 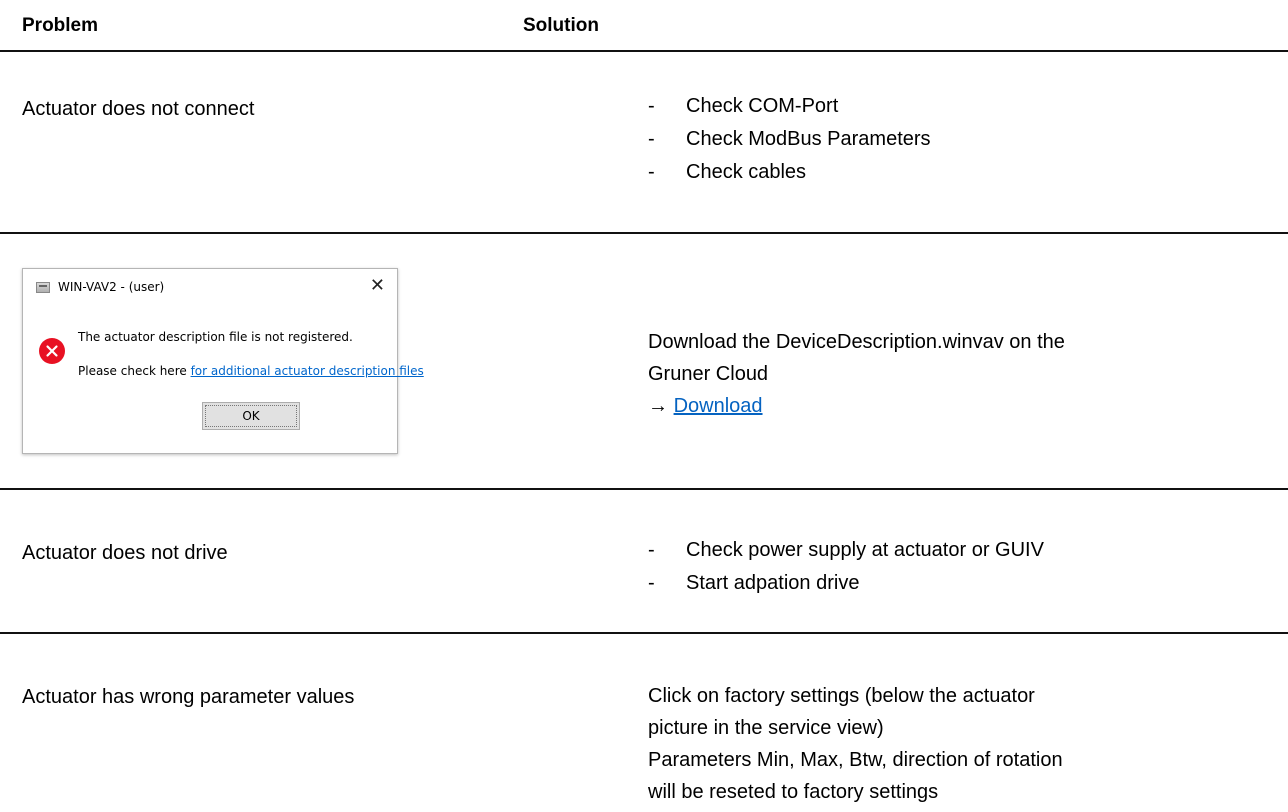 I want to click on problem-connect: Actuator does not connect, so click(x=138, y=109).